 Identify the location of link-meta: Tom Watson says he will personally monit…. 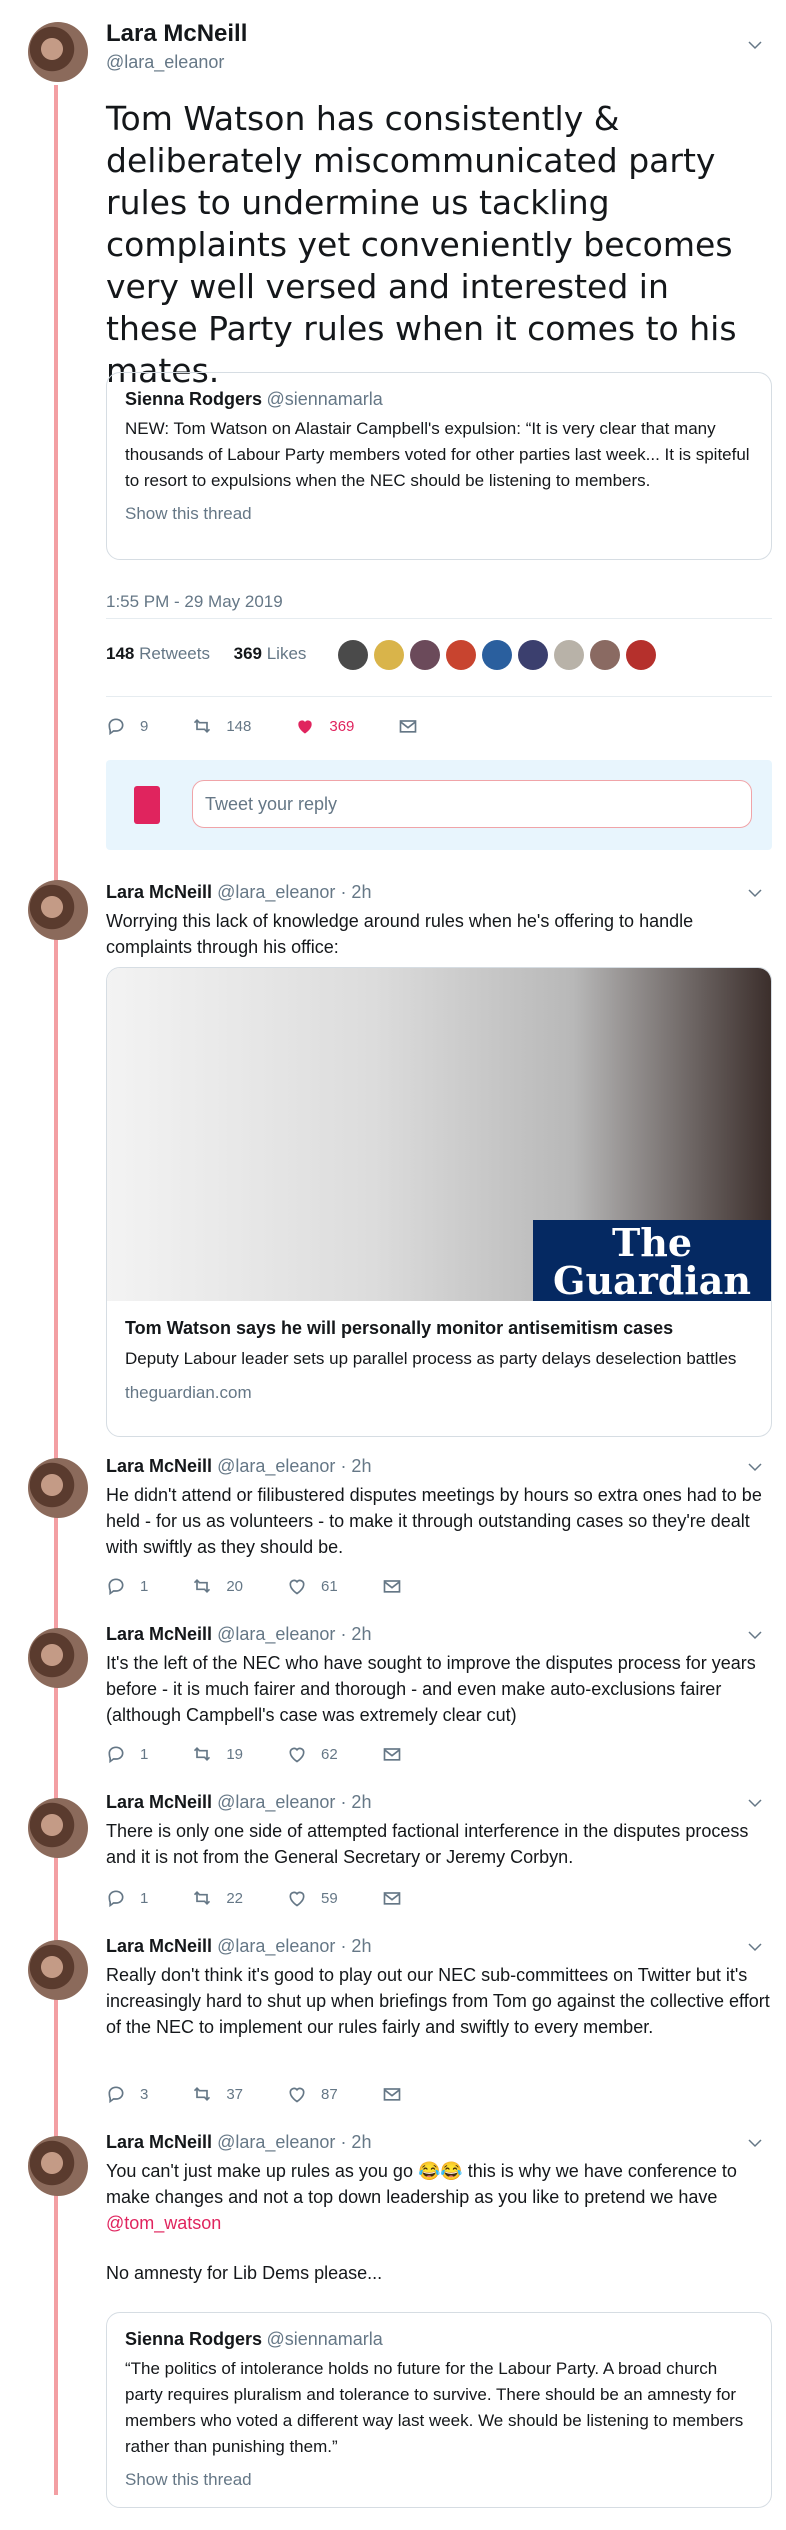
(440, 1360).